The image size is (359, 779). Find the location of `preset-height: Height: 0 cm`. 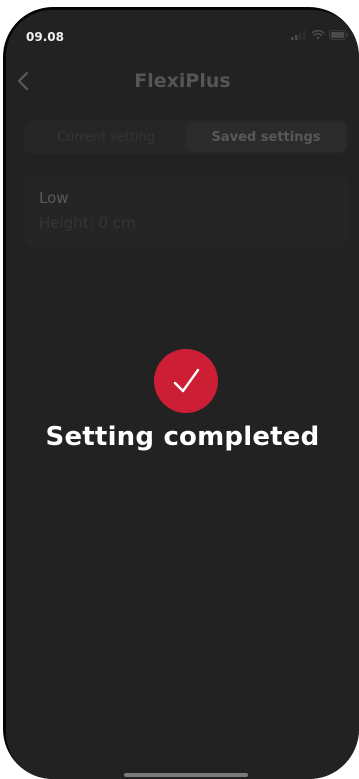

preset-height: Height: 0 cm is located at coordinates (87, 223).